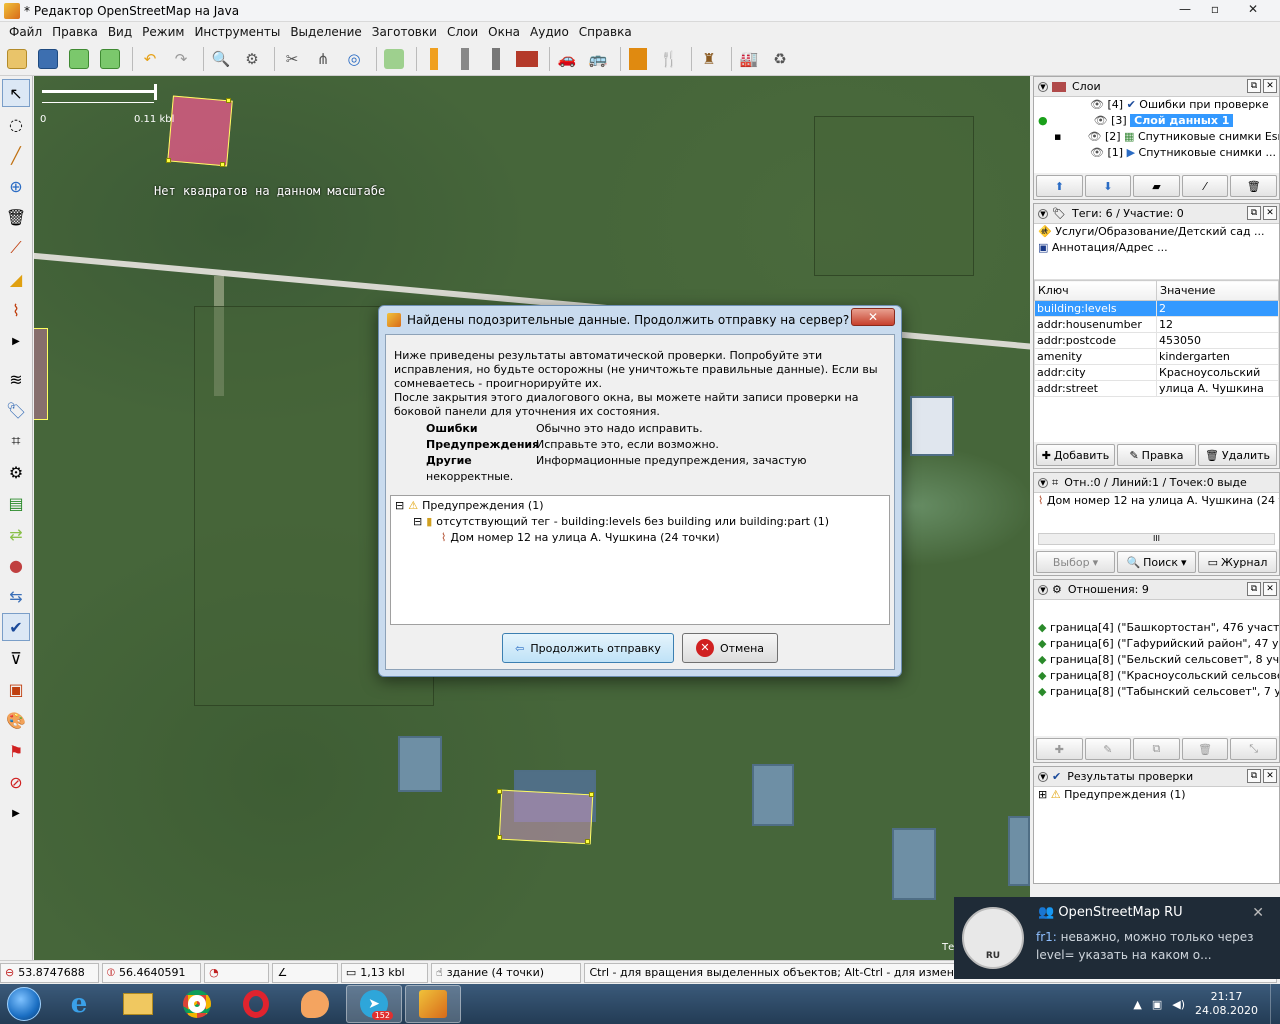 This screenshot has width=1280, height=1024. What do you see at coordinates (1156, 388) in the screenshot?
I see `tag-row: addr:street улица А. Чушкина` at bounding box center [1156, 388].